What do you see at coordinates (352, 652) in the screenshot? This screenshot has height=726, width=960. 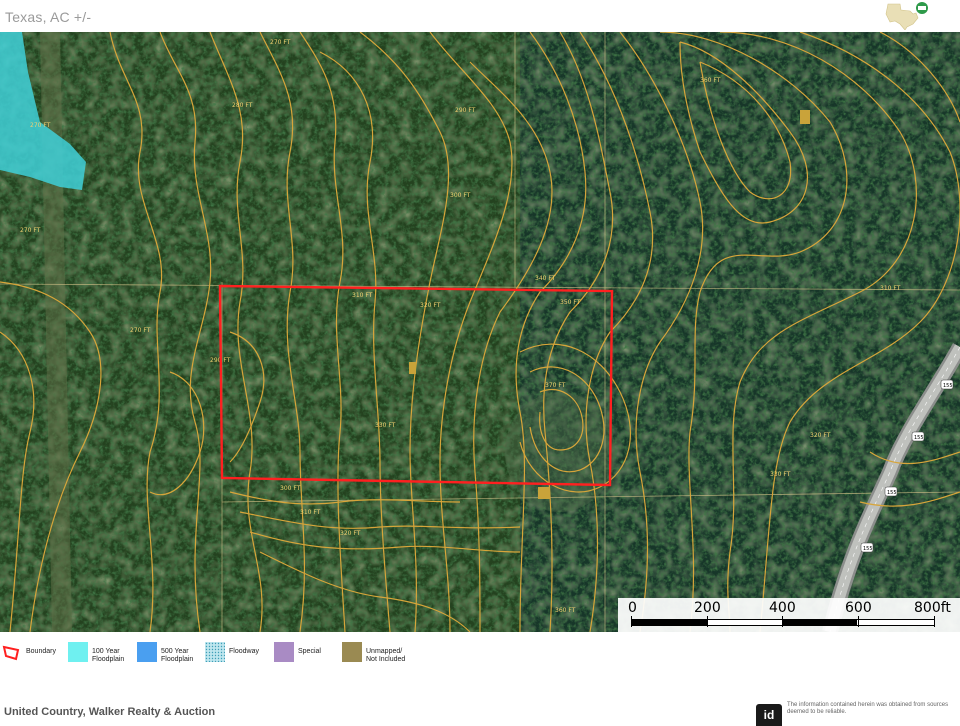 I see `unmapped-swatch` at bounding box center [352, 652].